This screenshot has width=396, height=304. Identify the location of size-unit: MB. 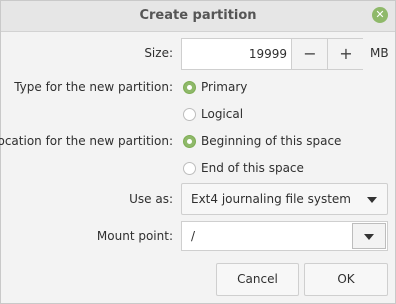
(379, 53).